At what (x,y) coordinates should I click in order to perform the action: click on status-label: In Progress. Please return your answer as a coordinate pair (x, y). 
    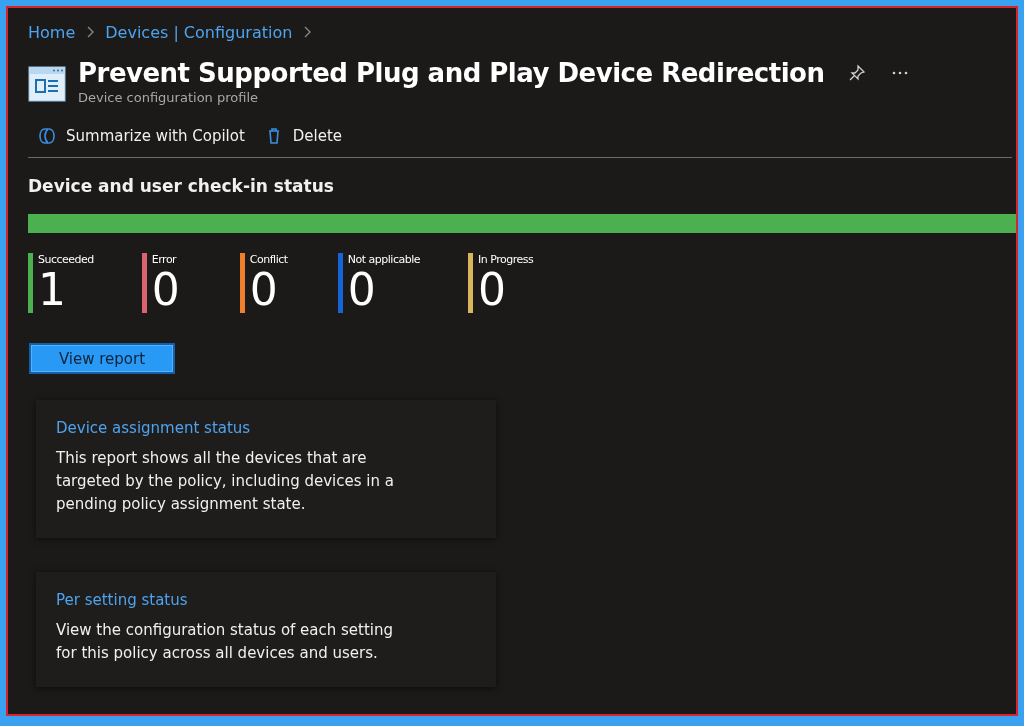
    Looking at the image, I should click on (506, 259).